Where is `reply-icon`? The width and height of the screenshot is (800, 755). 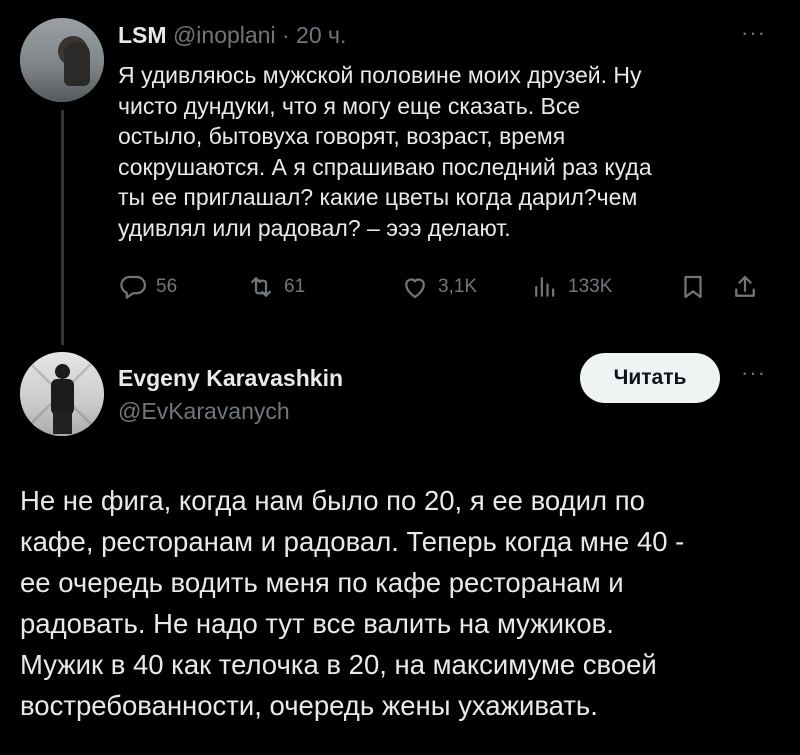 reply-icon is located at coordinates (133, 287).